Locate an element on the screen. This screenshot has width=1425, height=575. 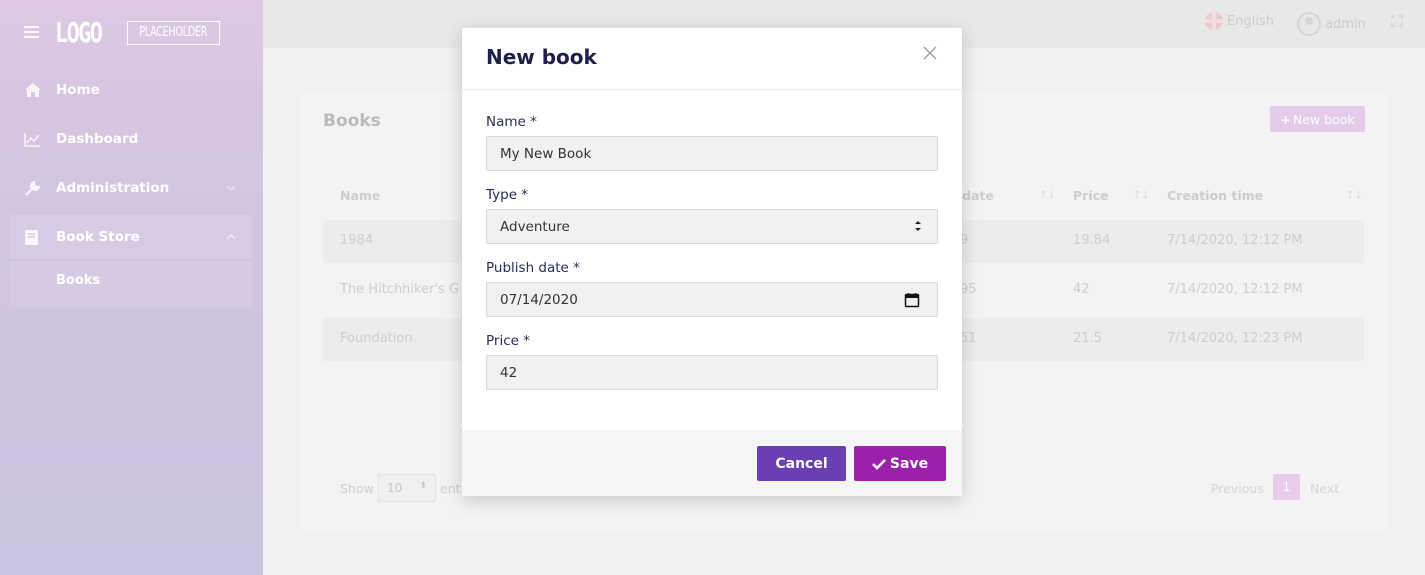
price-input: 42 is located at coordinates (712, 372).